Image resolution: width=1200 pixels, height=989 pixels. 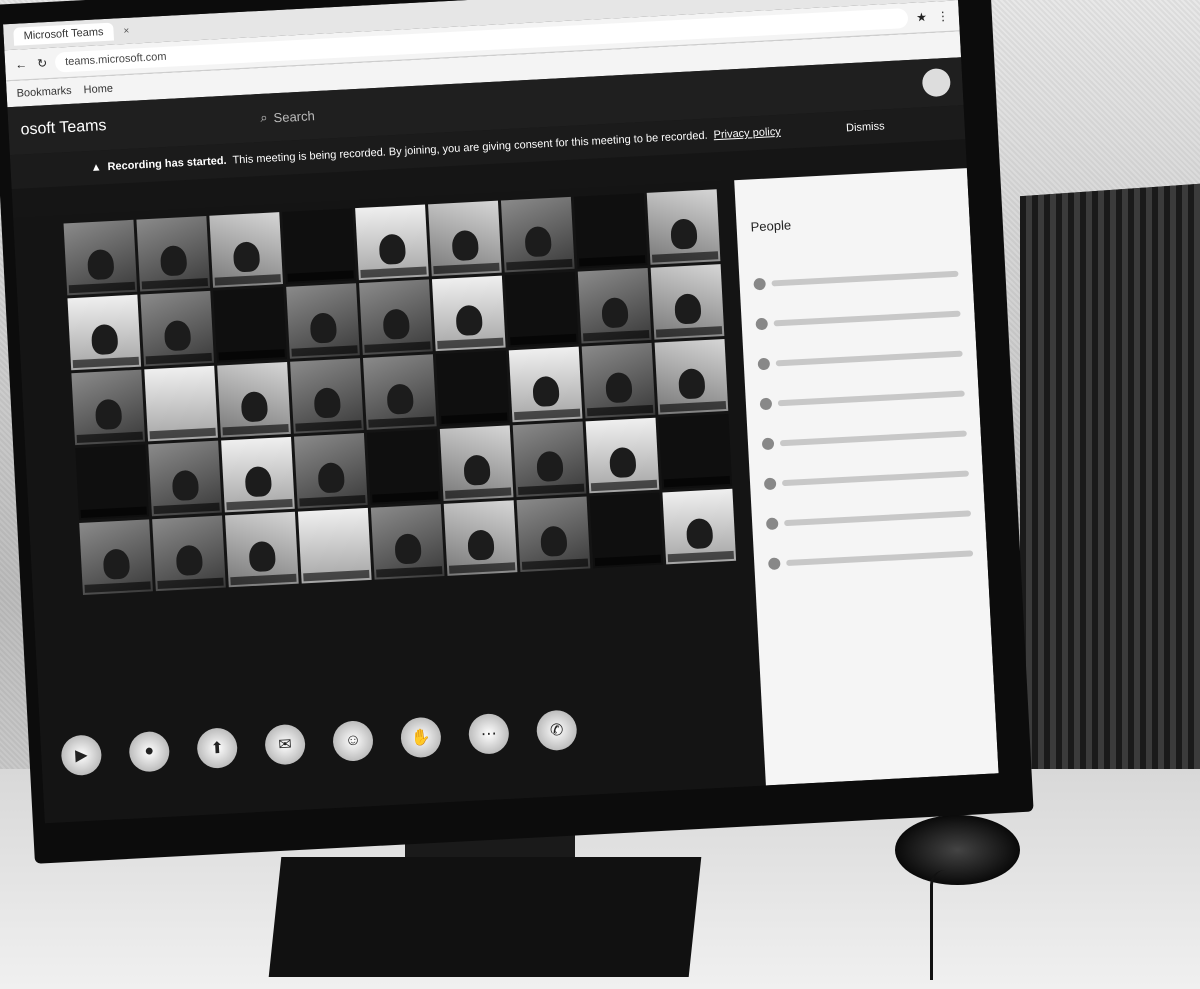 I want to click on browser-tab: Microsoft Teams, so click(x=63, y=34).